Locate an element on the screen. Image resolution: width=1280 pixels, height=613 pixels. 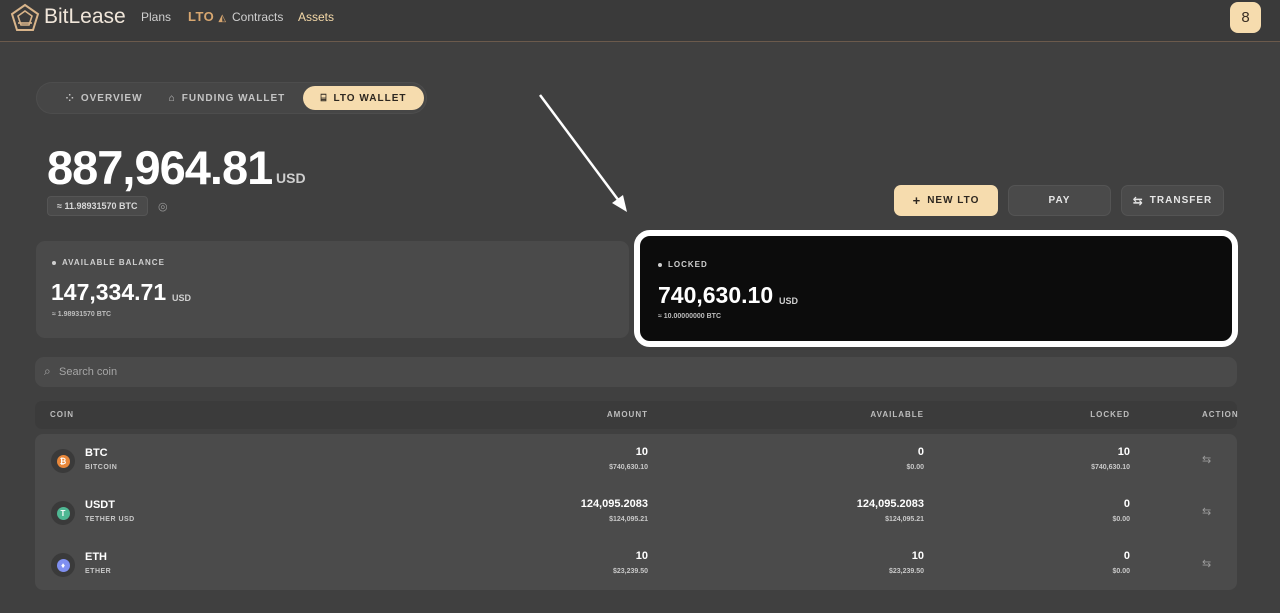
search-icon: ⌕ is located at coordinates (47, 371).